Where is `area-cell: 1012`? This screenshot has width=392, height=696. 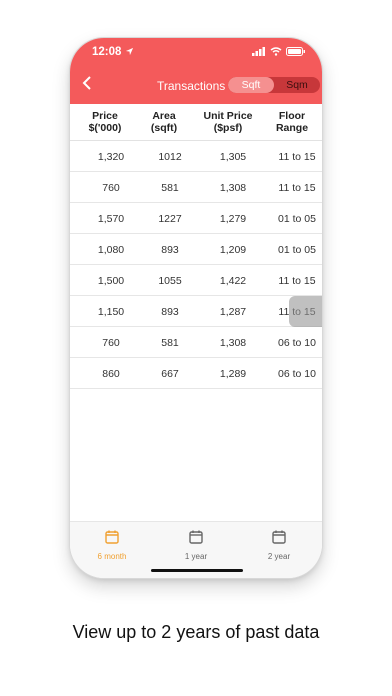
area-cell: 1012 is located at coordinates (170, 157).